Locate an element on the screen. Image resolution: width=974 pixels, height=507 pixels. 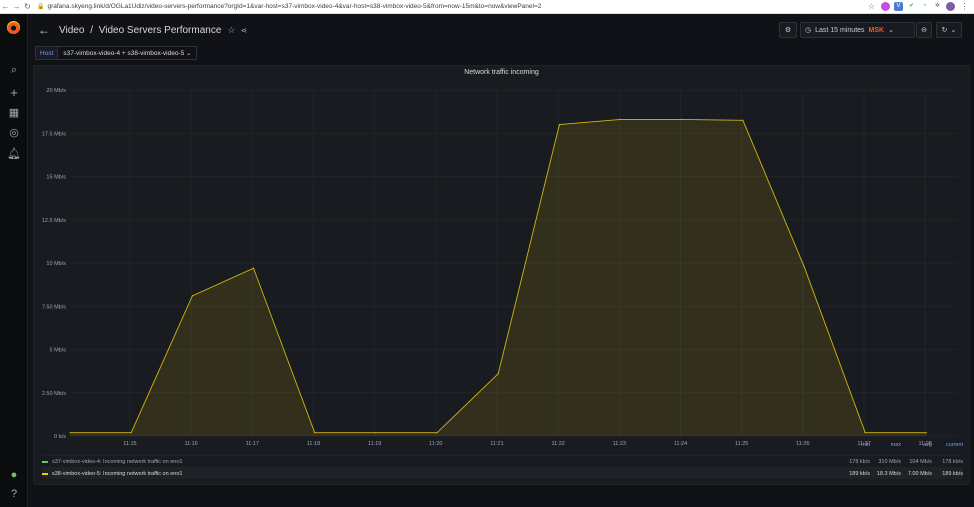
y-tick-label: 2.50 Mb/s is located at coordinates (54, 394).